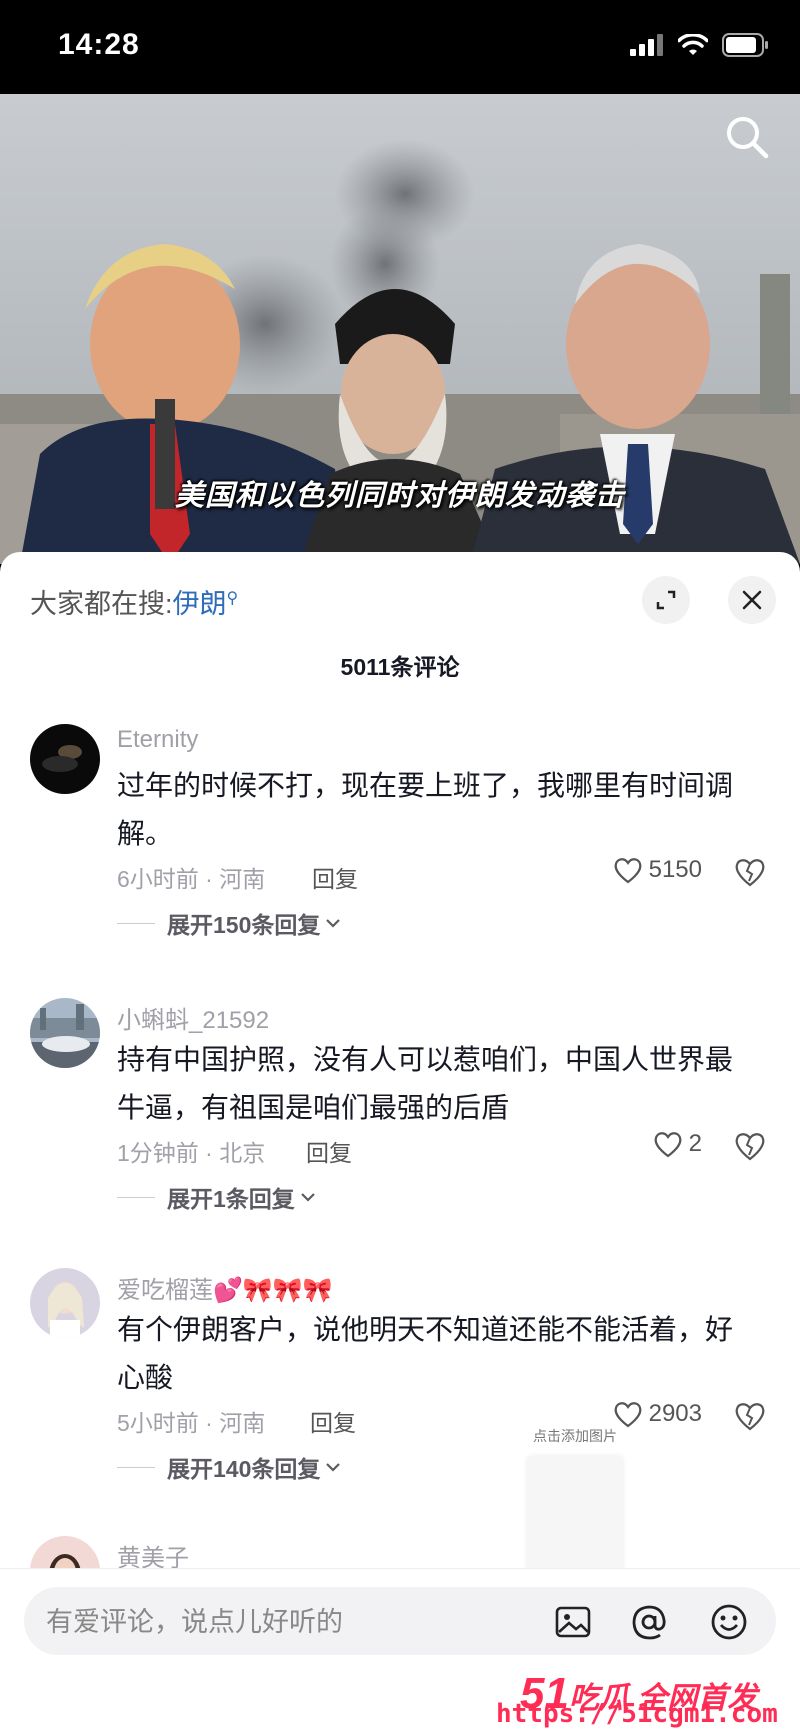  I want to click on trending-prefix: 大家都在搜:, so click(101, 604).